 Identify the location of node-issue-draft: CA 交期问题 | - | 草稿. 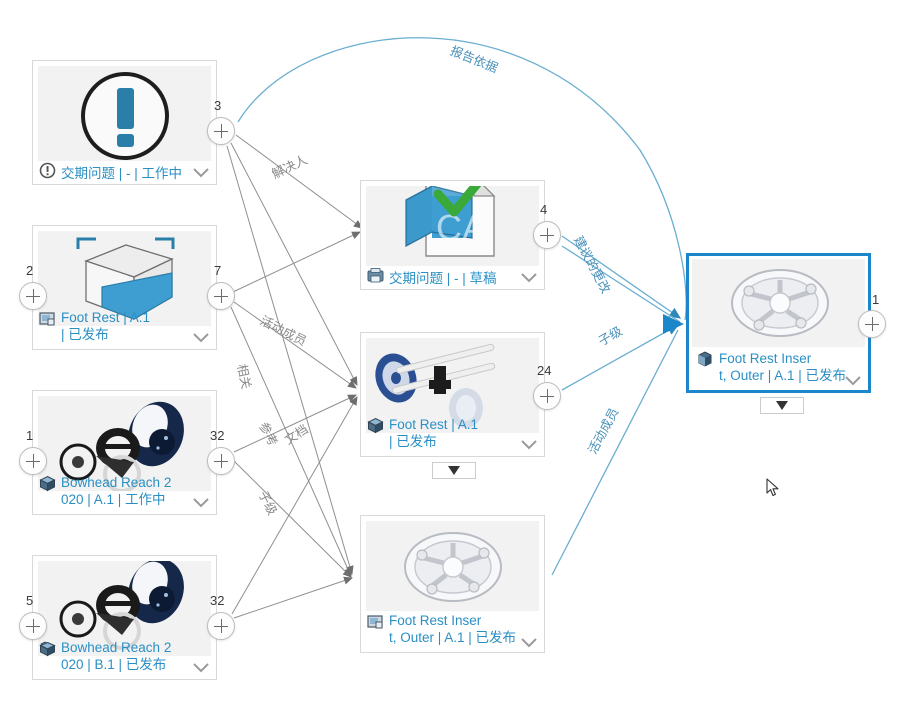
(452, 235).